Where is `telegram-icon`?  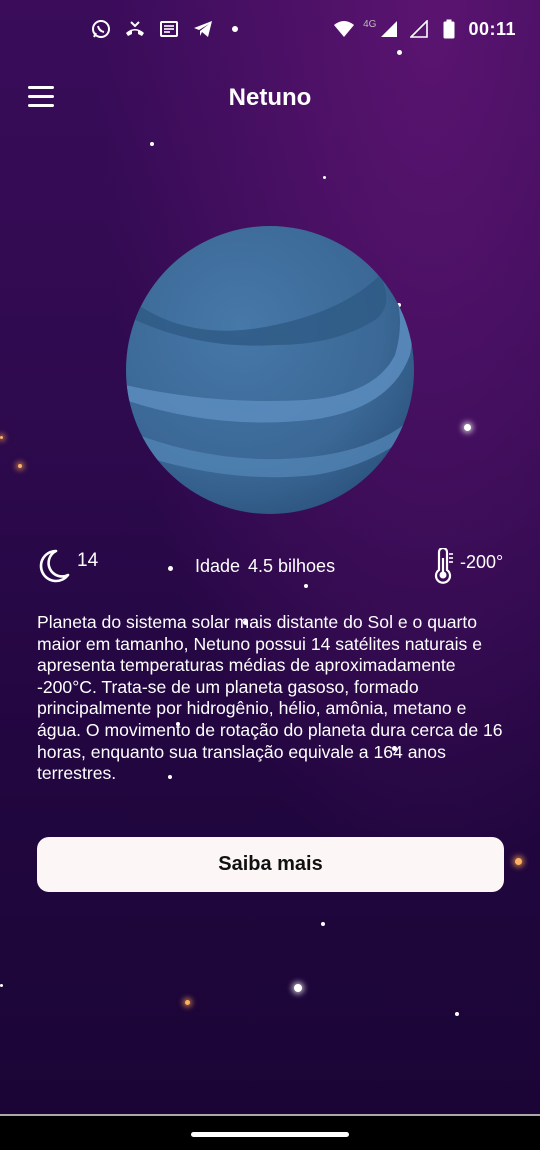 telegram-icon is located at coordinates (203, 29).